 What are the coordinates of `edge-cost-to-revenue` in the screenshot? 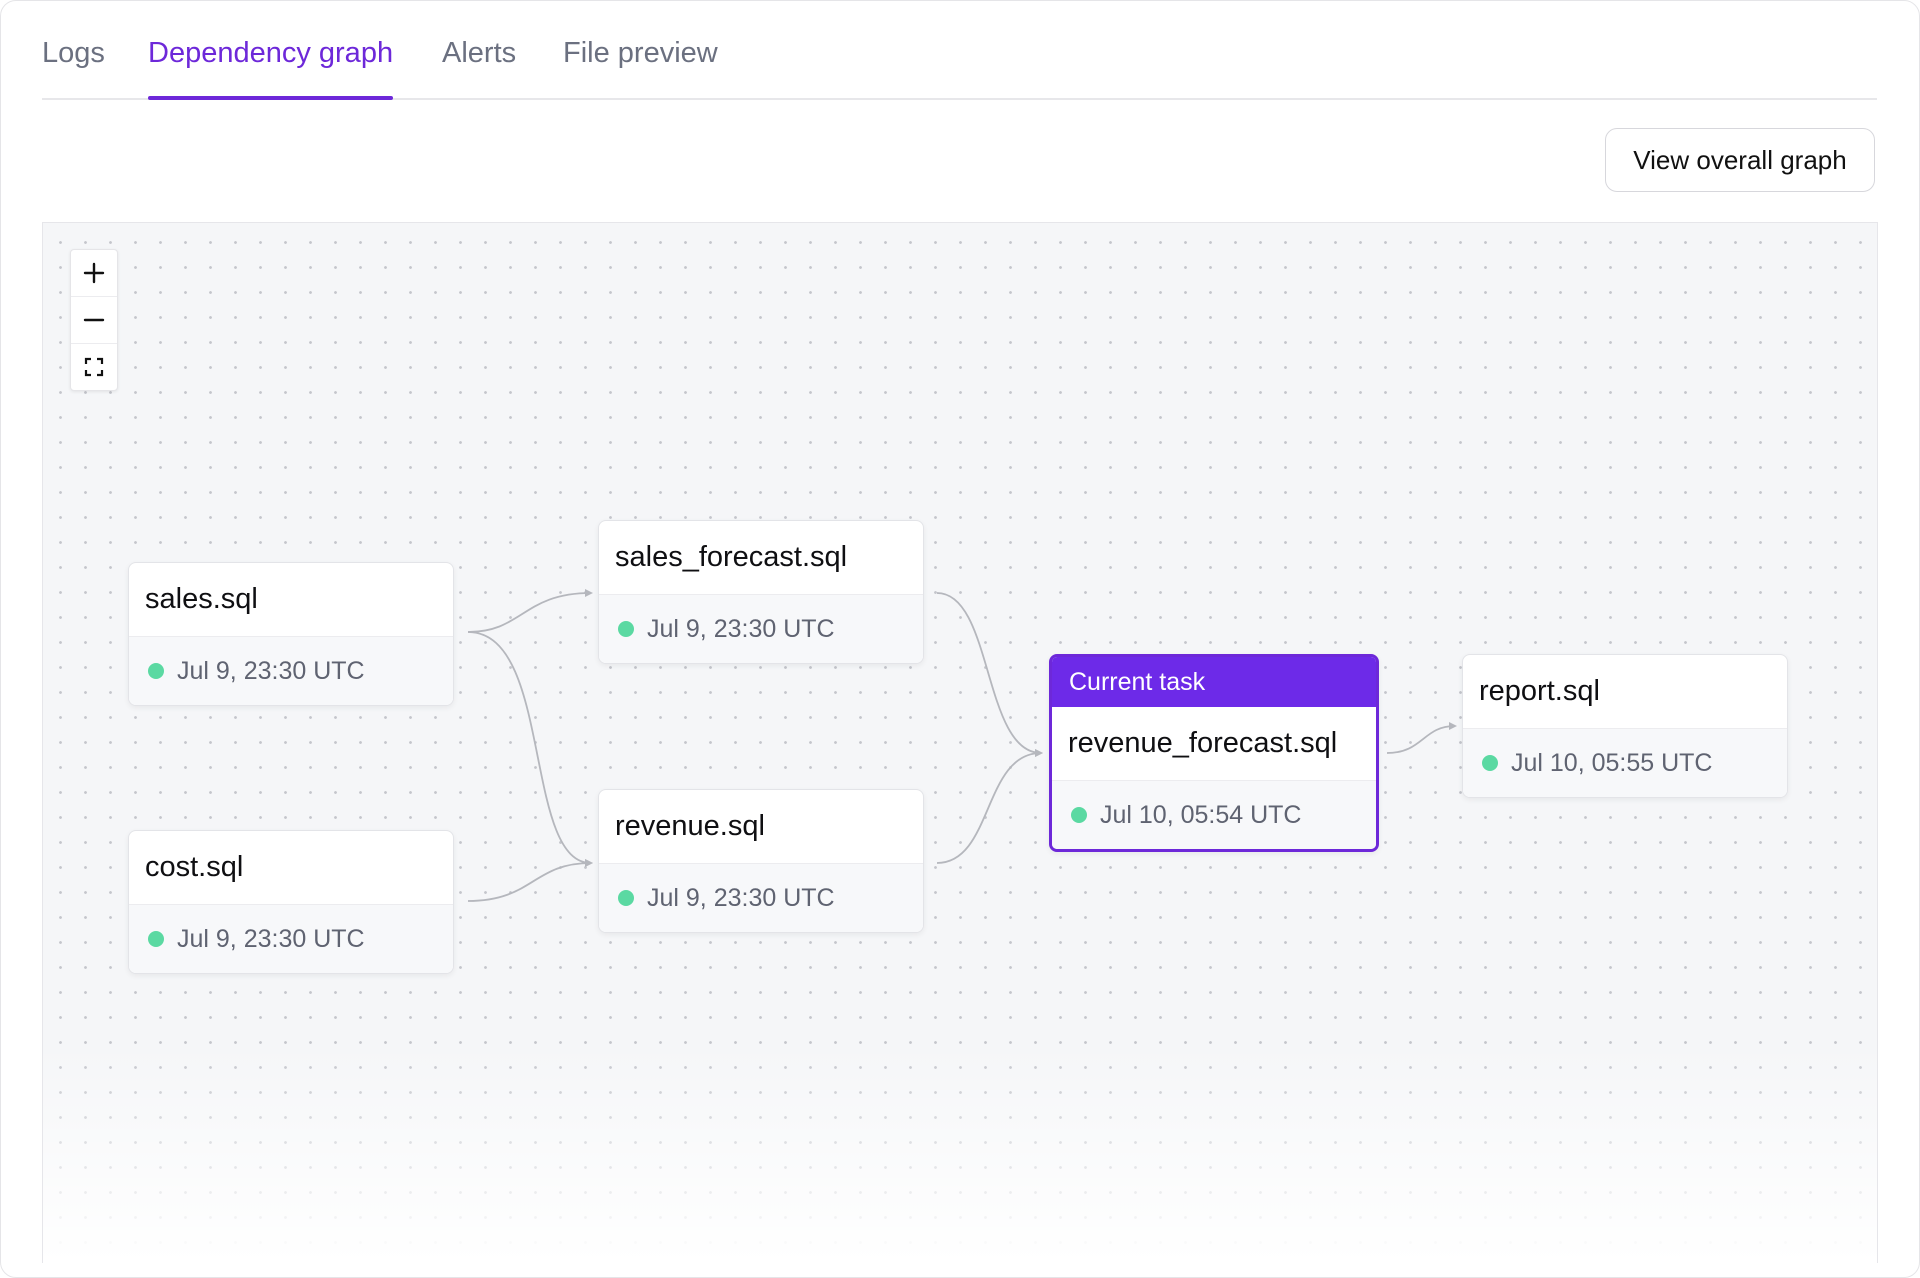 It's located at (530, 880).